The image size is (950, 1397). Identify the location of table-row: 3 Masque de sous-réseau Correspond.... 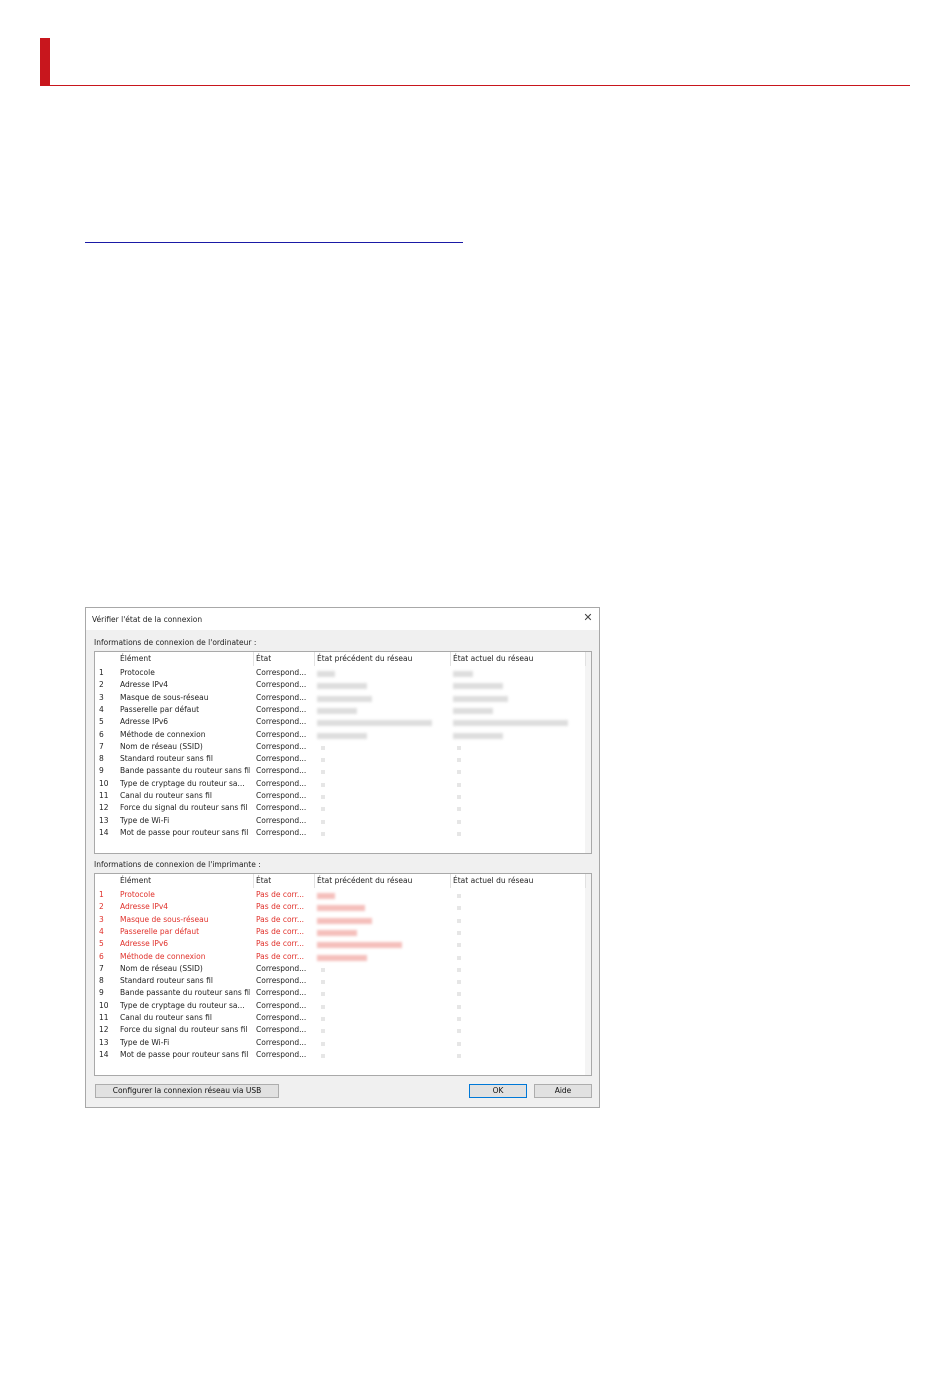
(343, 699).